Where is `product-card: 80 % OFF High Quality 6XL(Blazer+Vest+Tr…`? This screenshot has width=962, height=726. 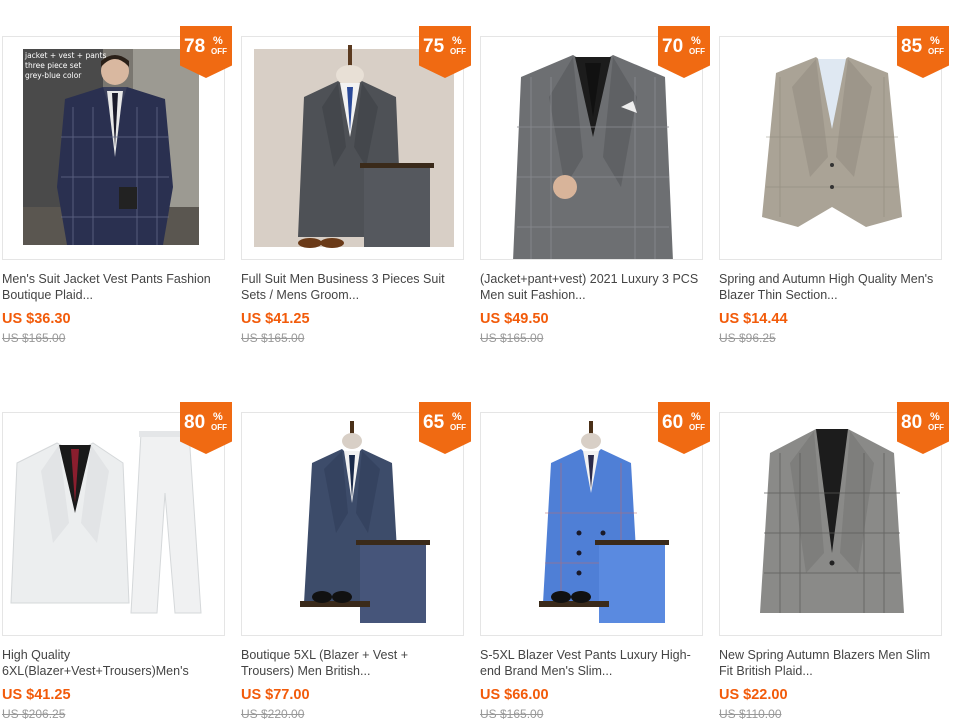
product-card: 80 % OFF High Quality 6XL(Blazer+Vest+Tr… is located at coordinates (116, 548).